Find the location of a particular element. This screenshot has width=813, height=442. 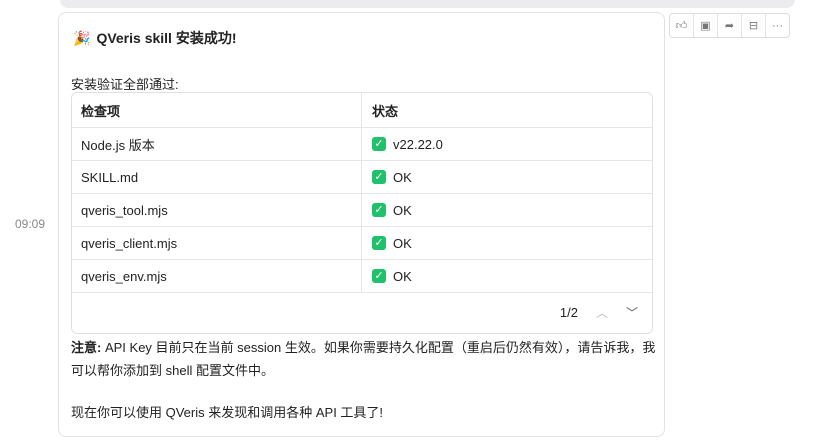

header-item: 检查项 is located at coordinates (217, 110).